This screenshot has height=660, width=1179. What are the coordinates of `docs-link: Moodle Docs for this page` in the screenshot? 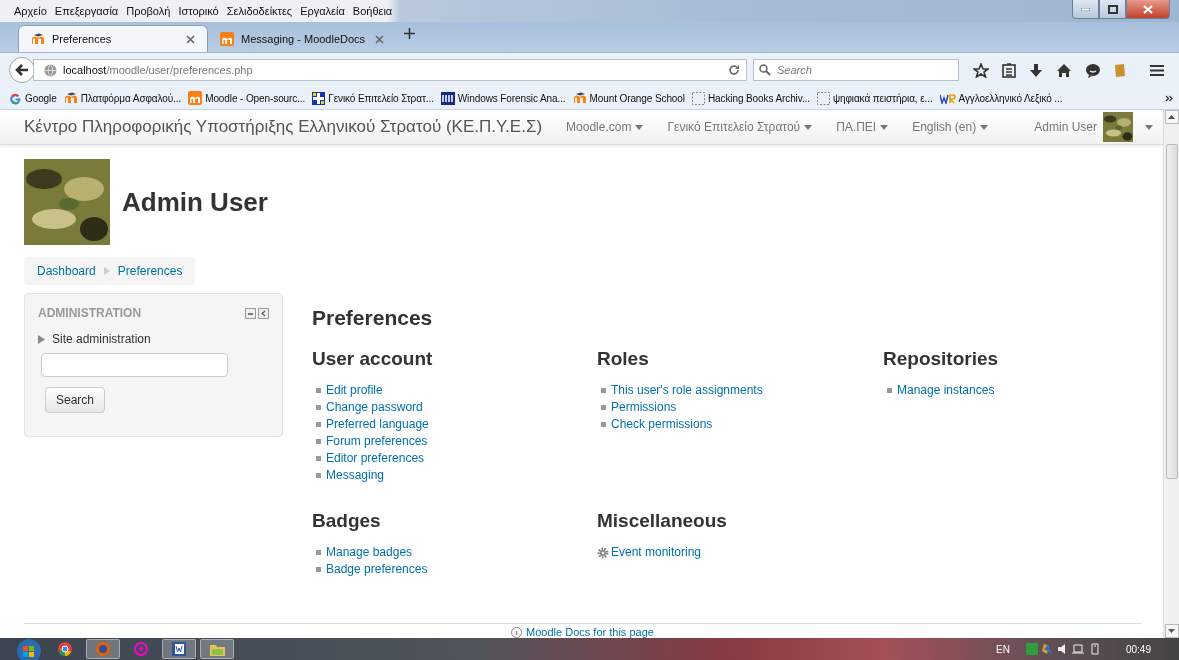 It's located at (582, 632).